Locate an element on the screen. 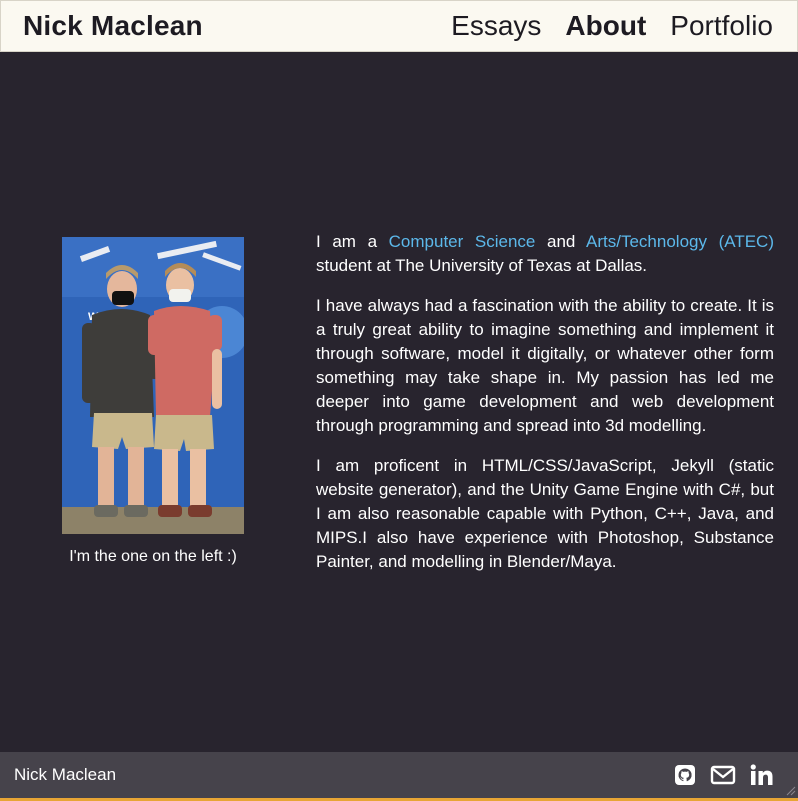 The height and width of the screenshot is (801, 798). footer-name: Nick Maclean is located at coordinates (65, 774).